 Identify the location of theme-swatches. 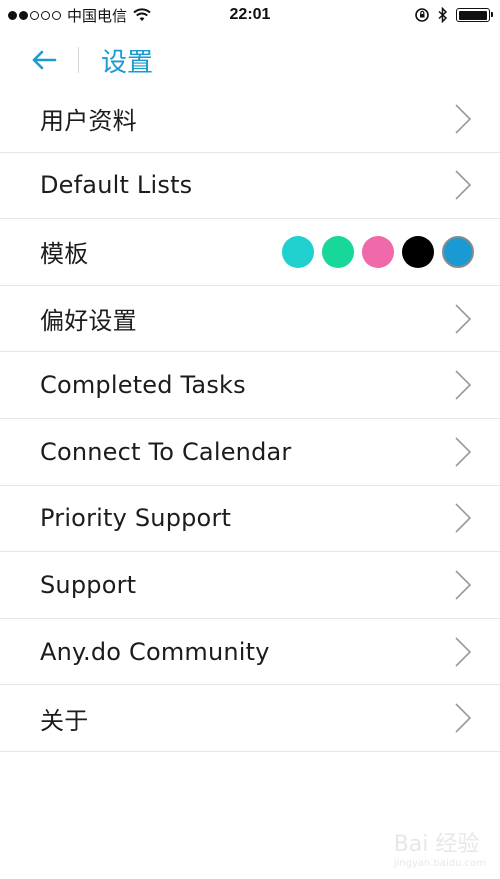
(378, 251).